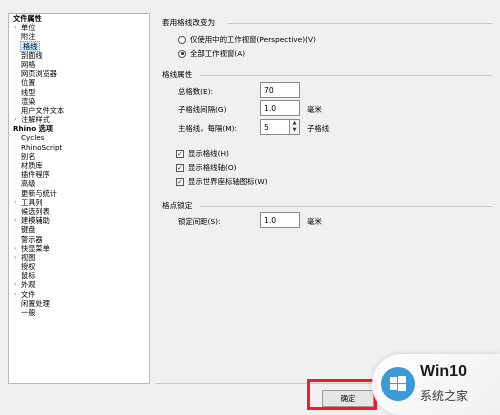  Describe the element at coordinates (79, 303) in the screenshot. I see `tree-item: 闲置处理` at that location.